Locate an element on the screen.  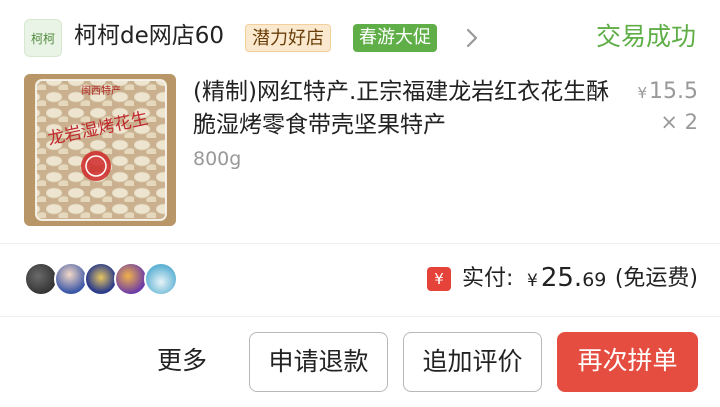
unit-price: ¥15.5 is located at coordinates (667, 92).